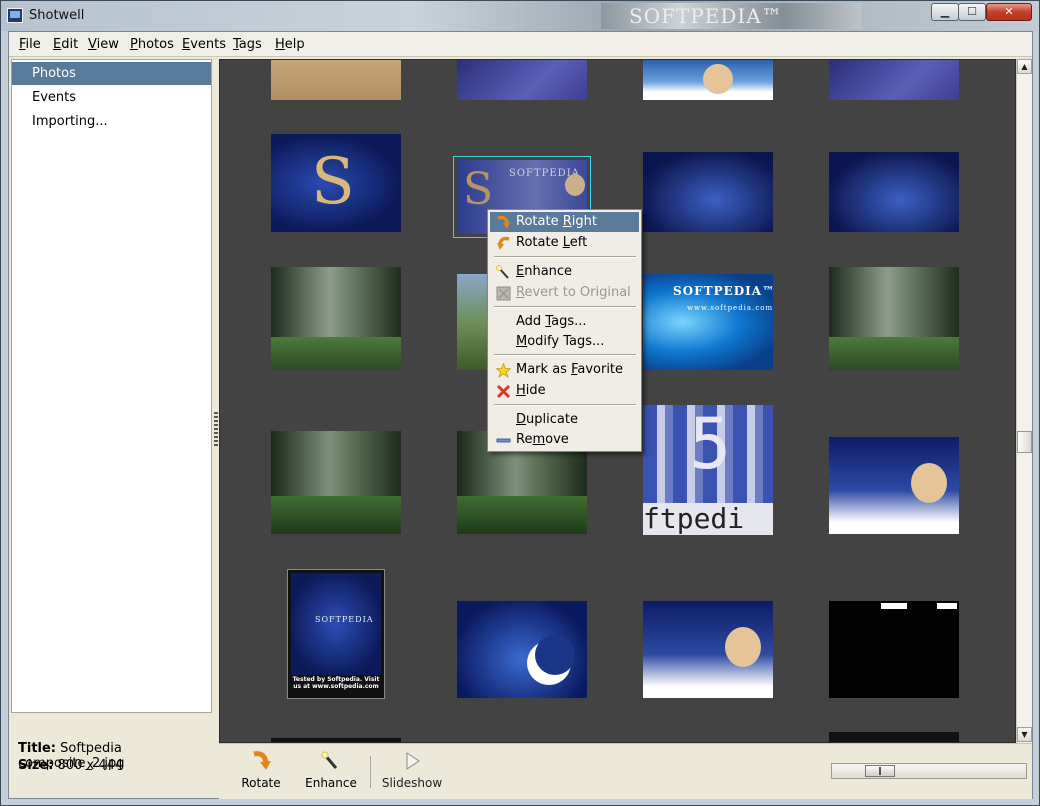  Describe the element at coordinates (723, 291) in the screenshot. I see `softpedia-logo-text: SOFTPEDIA™` at that location.